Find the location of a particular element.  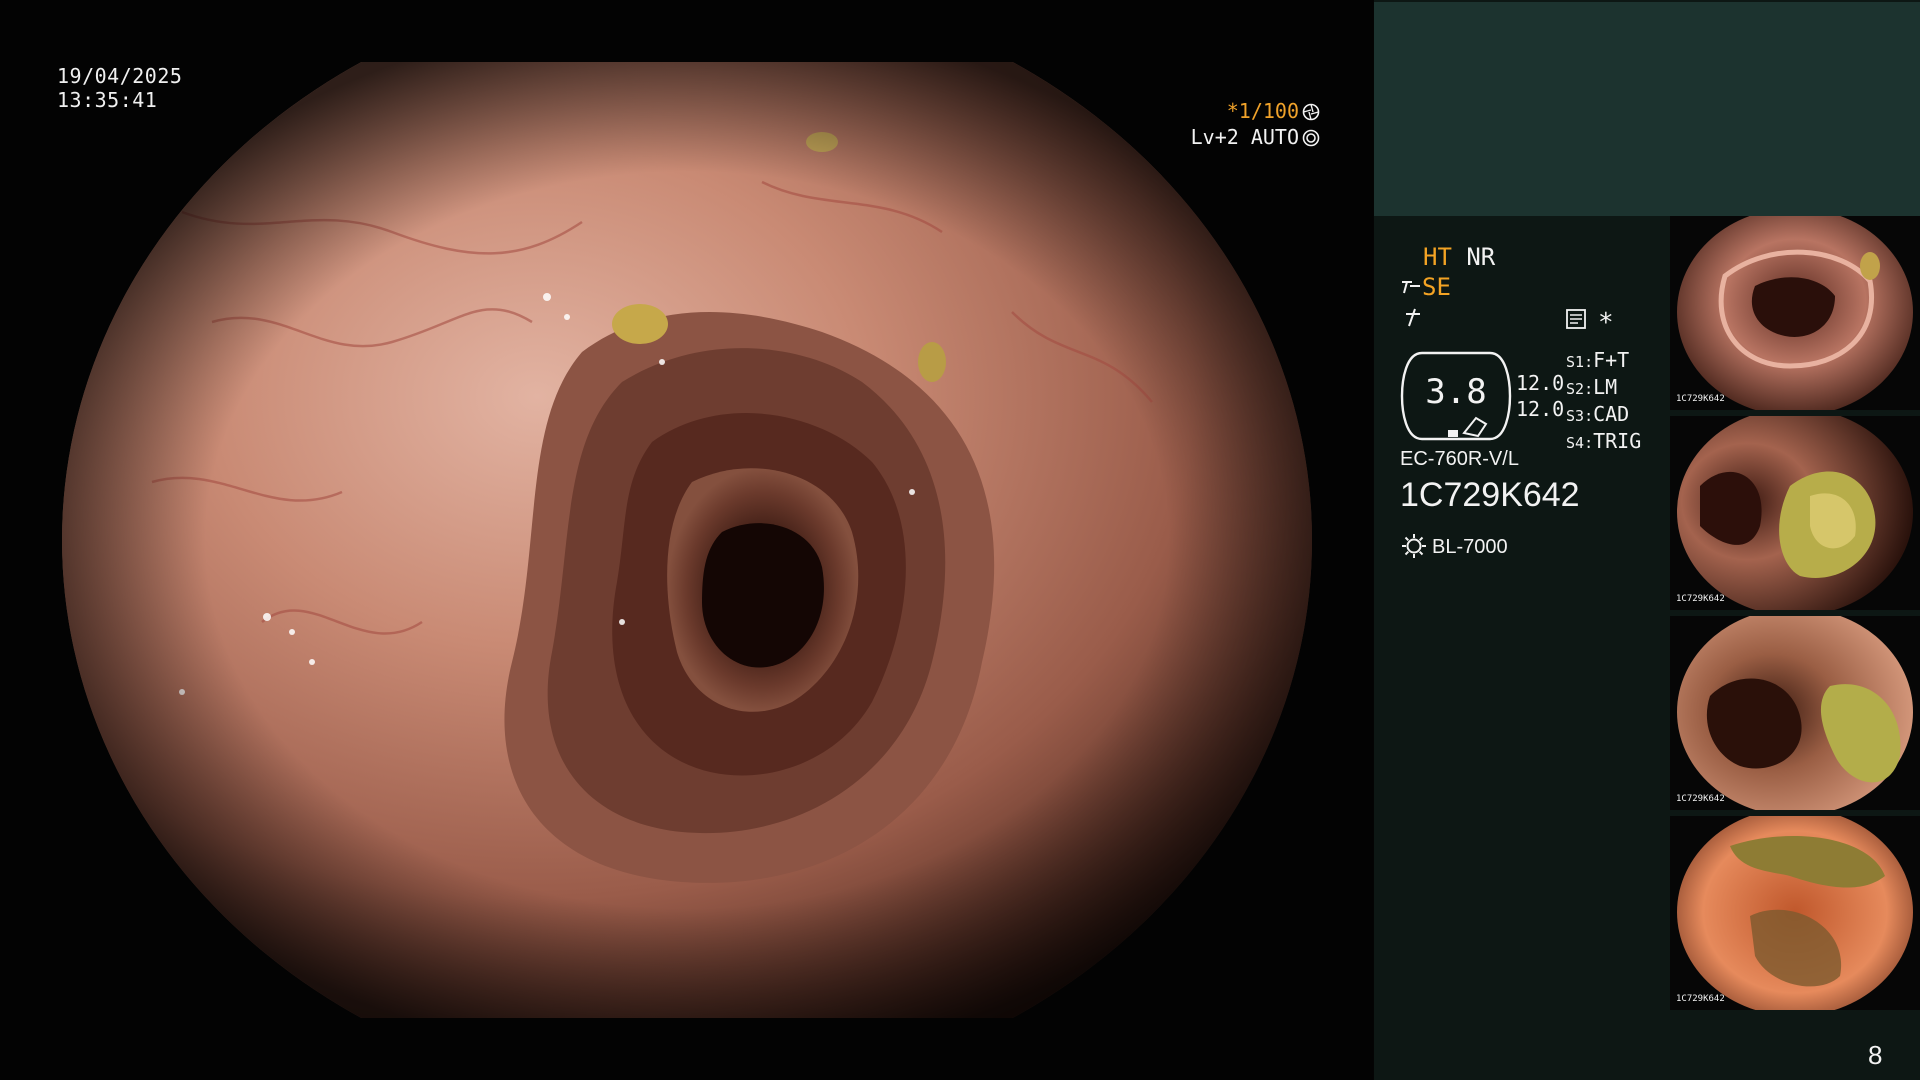

color-mode-icon is located at coordinates (1413, 317).